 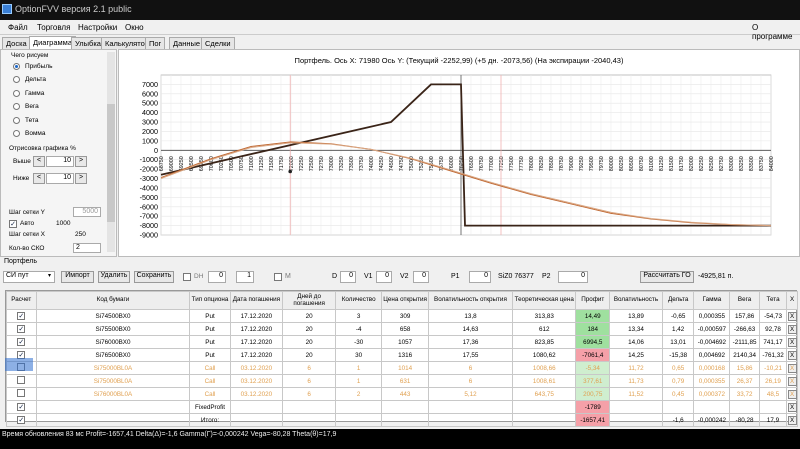 I want to click on tab-diagram: Диаграмма, so click(x=53, y=42).